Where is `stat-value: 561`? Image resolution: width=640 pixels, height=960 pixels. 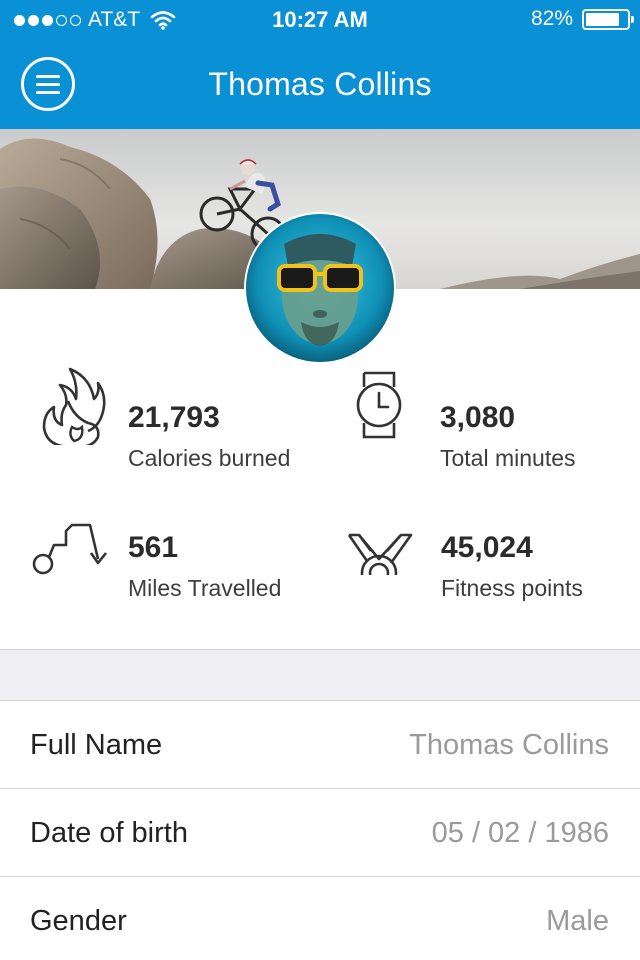 stat-value: 561 is located at coordinates (153, 547).